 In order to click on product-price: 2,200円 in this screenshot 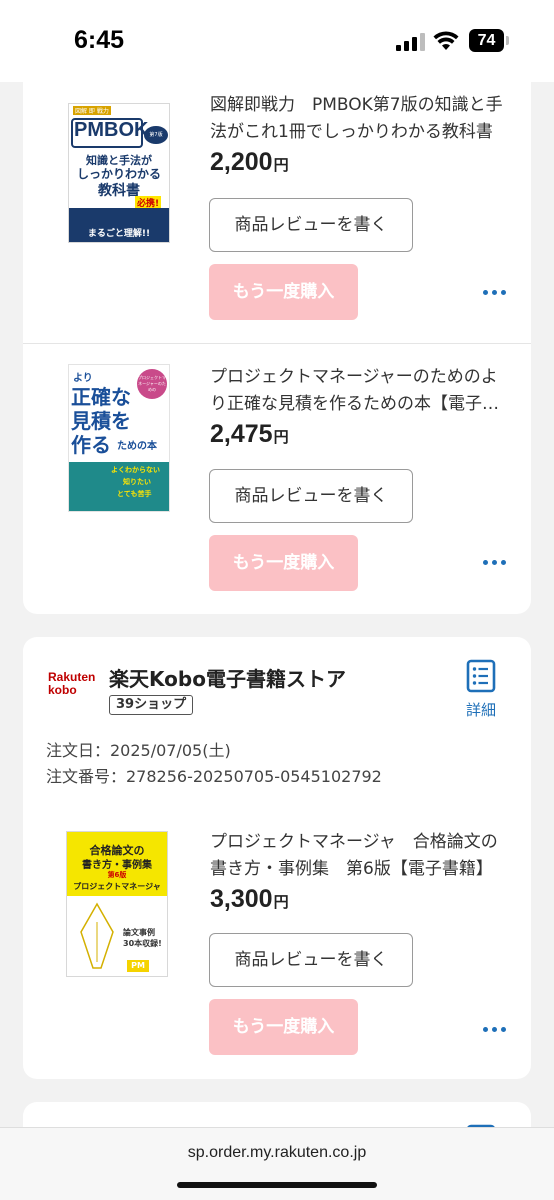, I will do `click(249, 162)`.